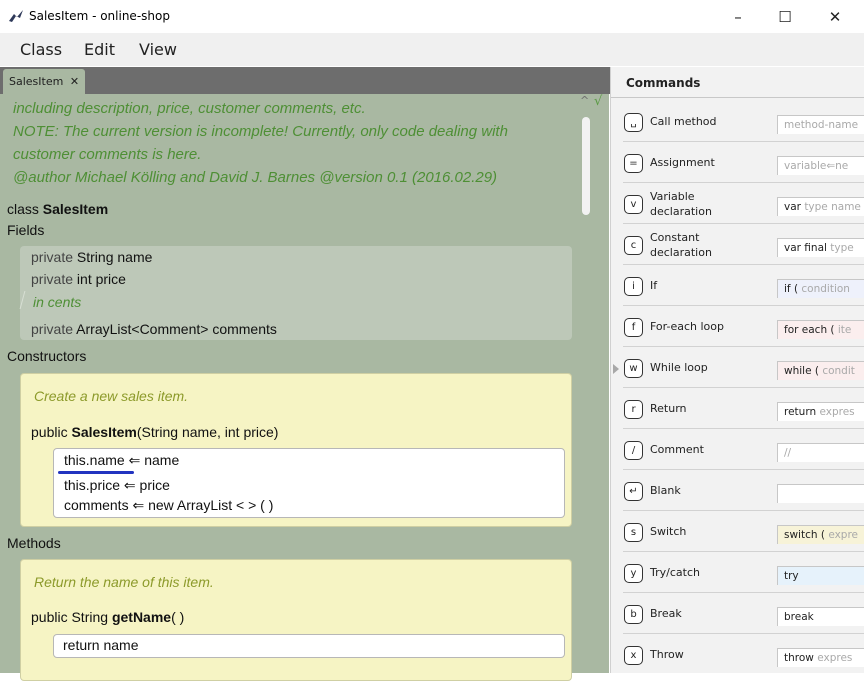 The height and width of the screenshot is (681, 864). I want to click on field-price-comment: in cents, so click(57, 302).